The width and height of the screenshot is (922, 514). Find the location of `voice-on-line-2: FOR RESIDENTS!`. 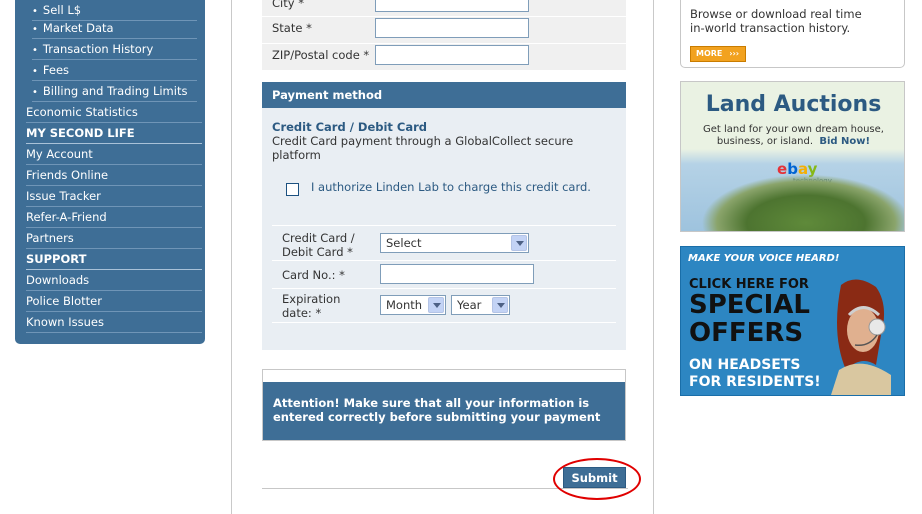

voice-on-line-2: FOR RESIDENTS! is located at coordinates (755, 382).